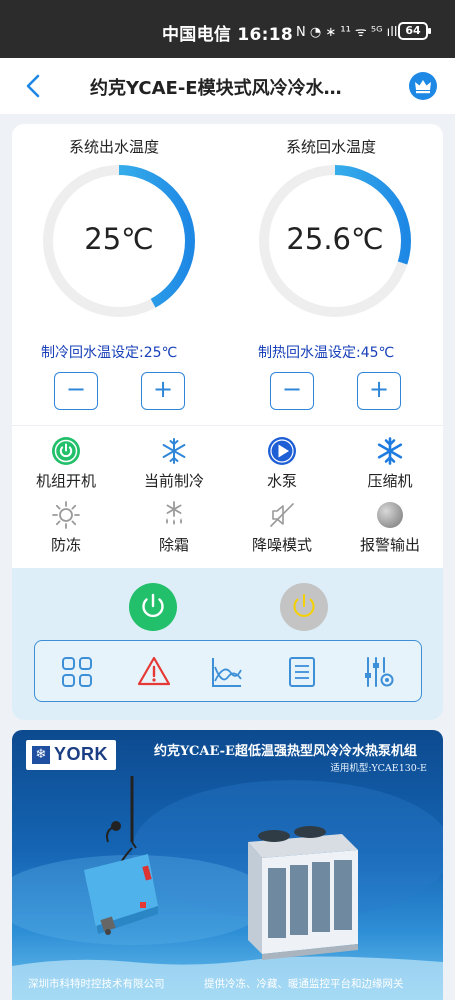 The width and height of the screenshot is (455, 1000). Describe the element at coordinates (285, 751) in the screenshot. I see `banner-title: 约克YCAE-E超低温强热型风冷冷水热泵机组` at that location.